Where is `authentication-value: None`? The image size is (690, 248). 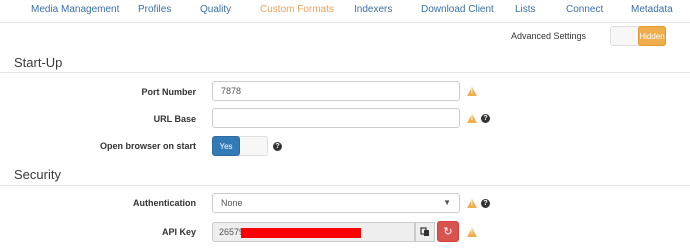
authentication-value: None is located at coordinates (232, 203).